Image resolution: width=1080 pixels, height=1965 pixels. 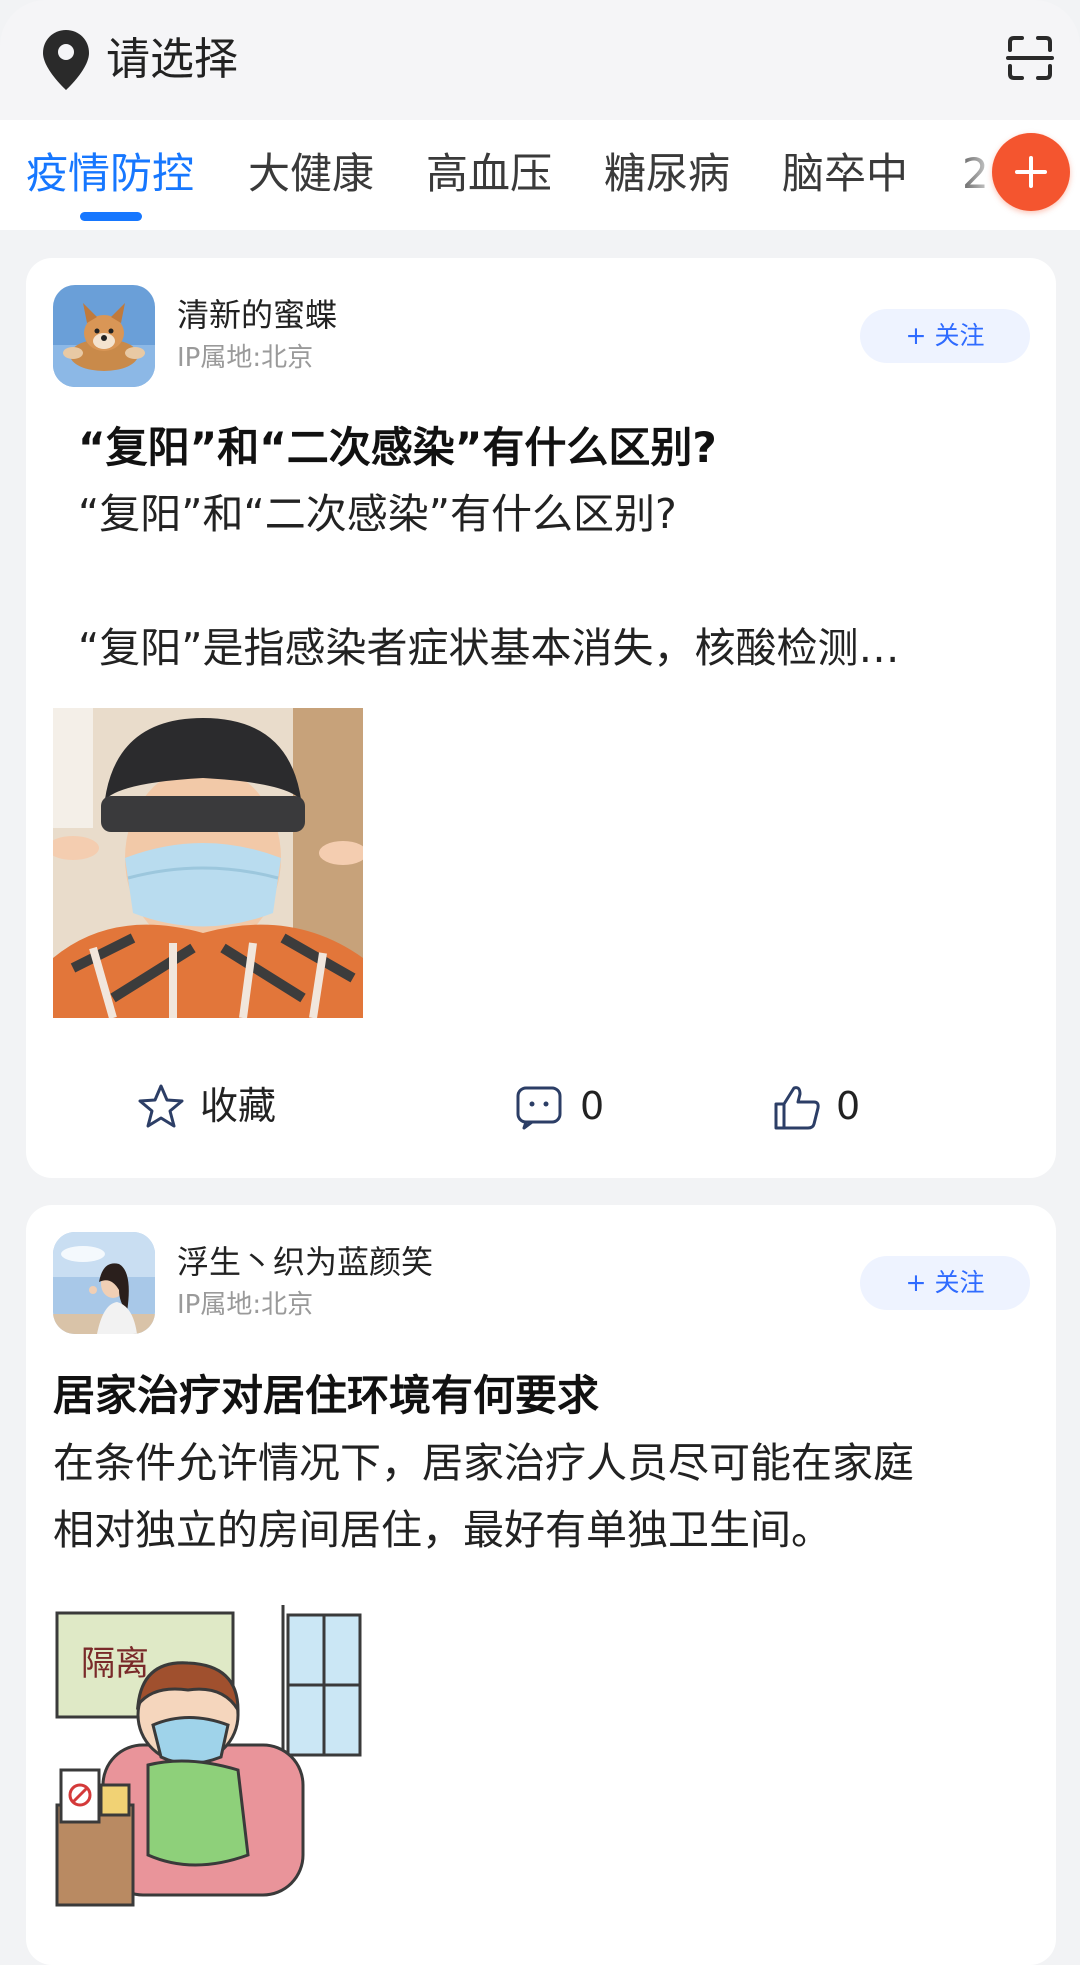 I want to click on post-title: “复阳”和“二次感染”有什么区别?, so click(x=397, y=448).